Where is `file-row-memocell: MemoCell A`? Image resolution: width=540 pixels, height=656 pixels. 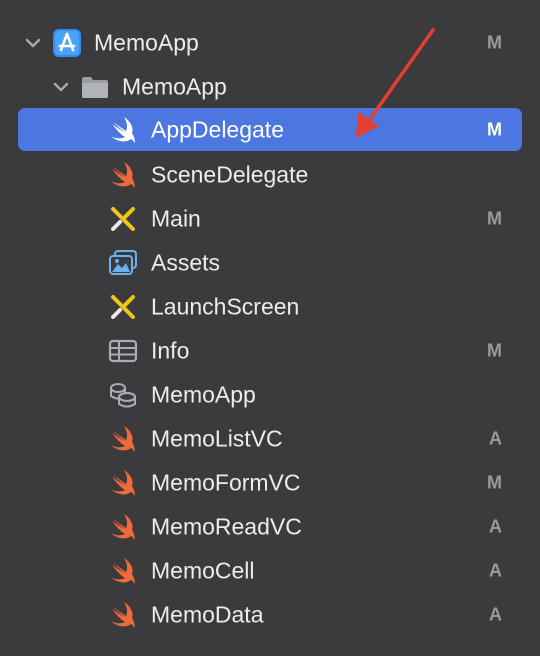 file-row-memocell: MemoCell A is located at coordinates (270, 571).